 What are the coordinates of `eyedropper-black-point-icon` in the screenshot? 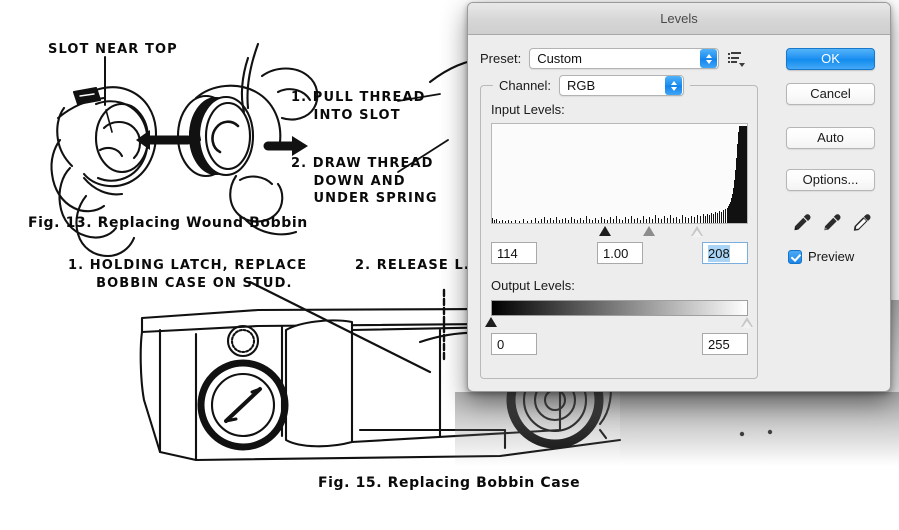 It's located at (801, 222).